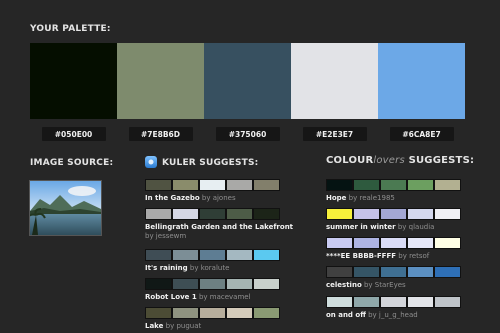 The image size is (500, 333). I want to click on colourlovers-logo-text-lovers: lovers, so click(389, 160).